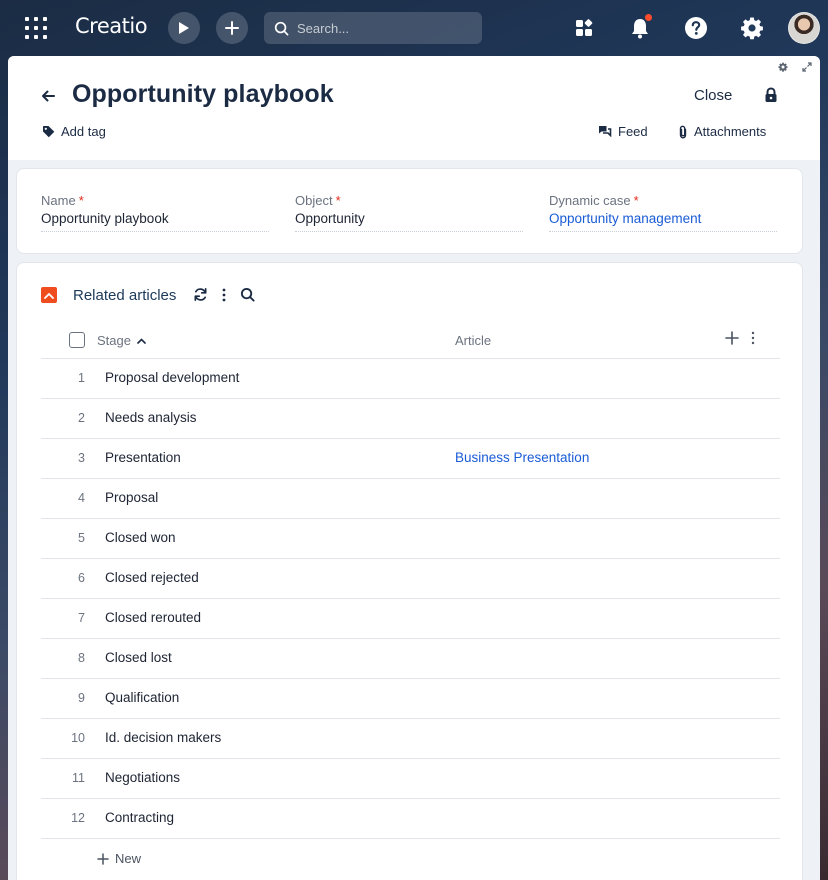 This screenshot has width=828, height=880. What do you see at coordinates (140, 817) in the screenshot?
I see `row-stage: Contracting` at bounding box center [140, 817].